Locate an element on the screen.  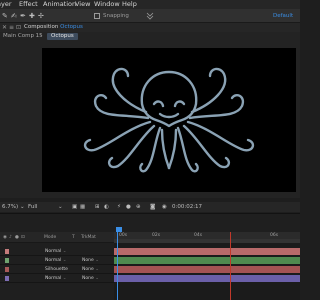
current-time-display: 0:00:02:17 is located at coordinates (187, 207).